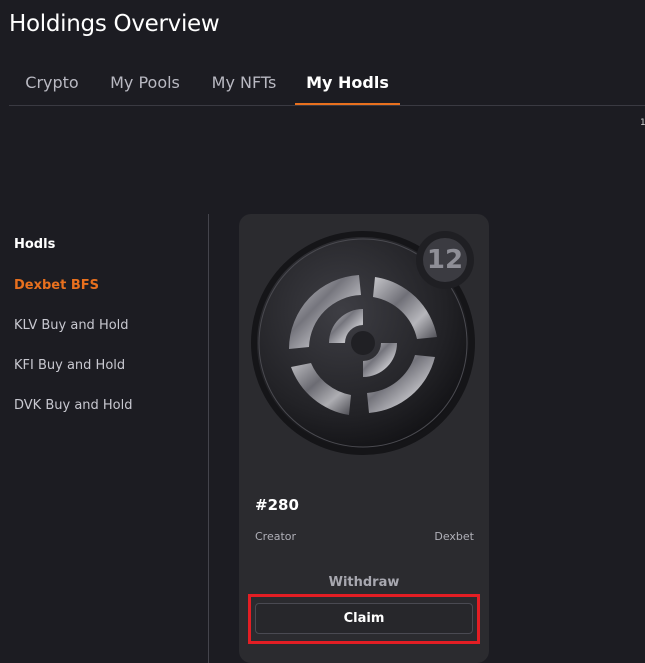 The width and height of the screenshot is (645, 663). Describe the element at coordinates (52, 83) in the screenshot. I see `tab-crypto: Crypto` at that location.